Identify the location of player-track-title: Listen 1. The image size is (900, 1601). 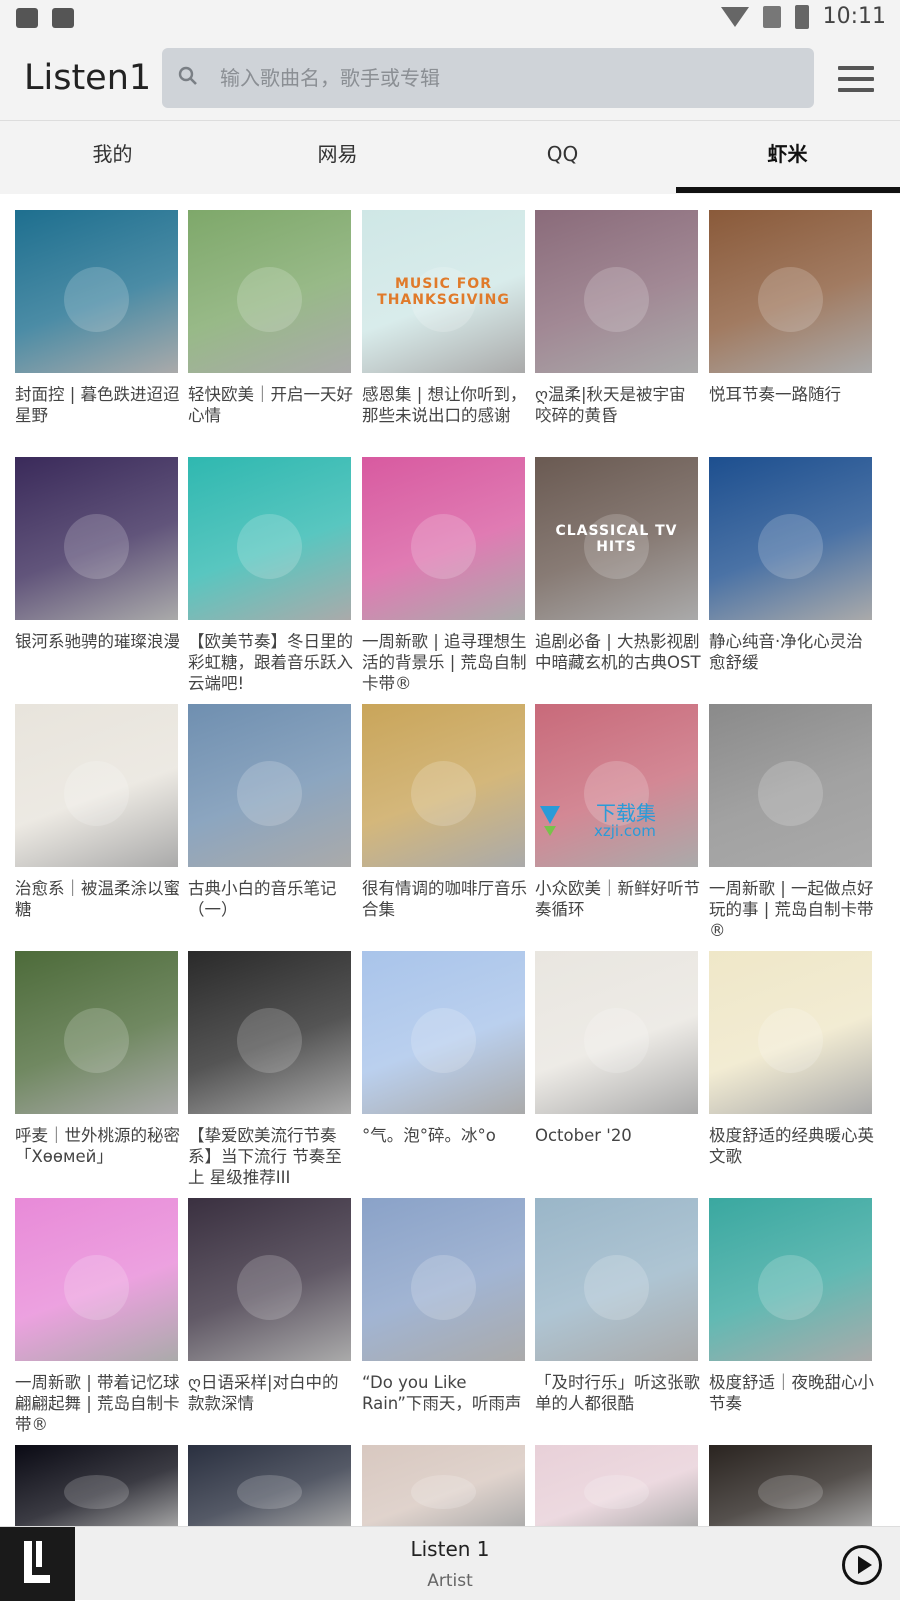
(450, 1549).